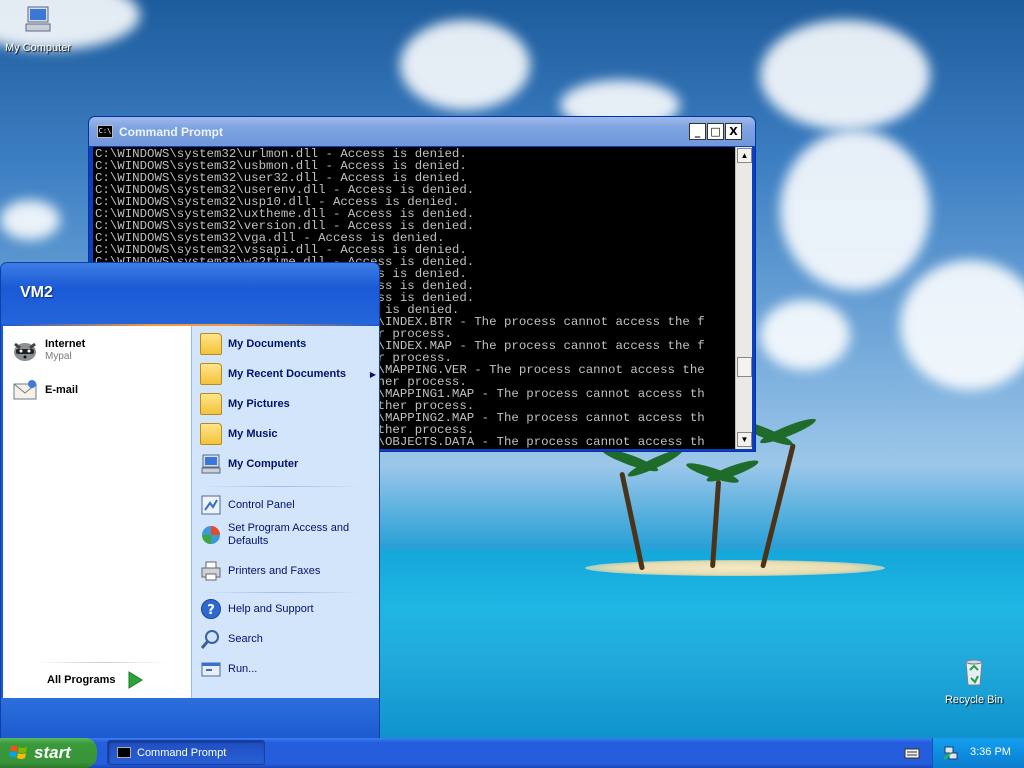  What do you see at coordinates (190, 294) in the screenshot?
I see `start-menu-header: VM2` at bounding box center [190, 294].